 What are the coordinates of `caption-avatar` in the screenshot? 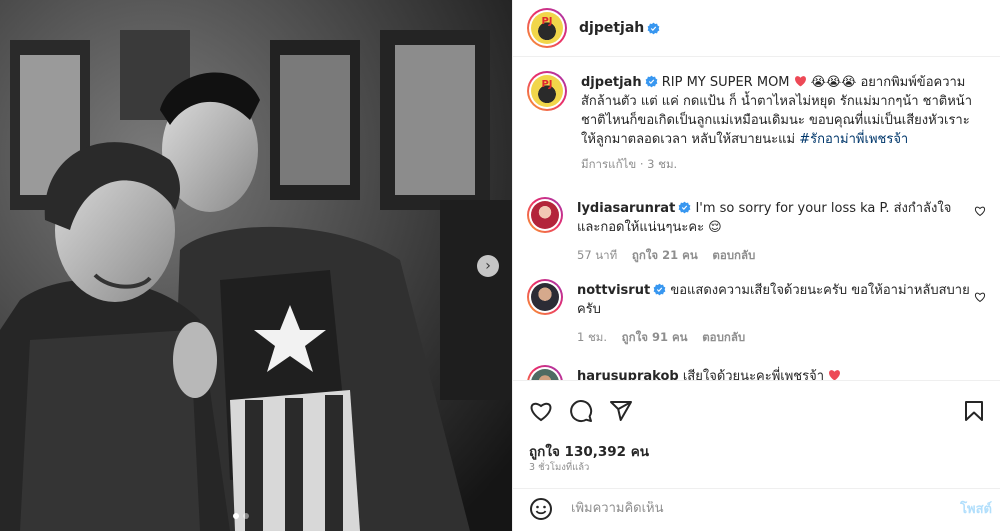 It's located at (547, 91).